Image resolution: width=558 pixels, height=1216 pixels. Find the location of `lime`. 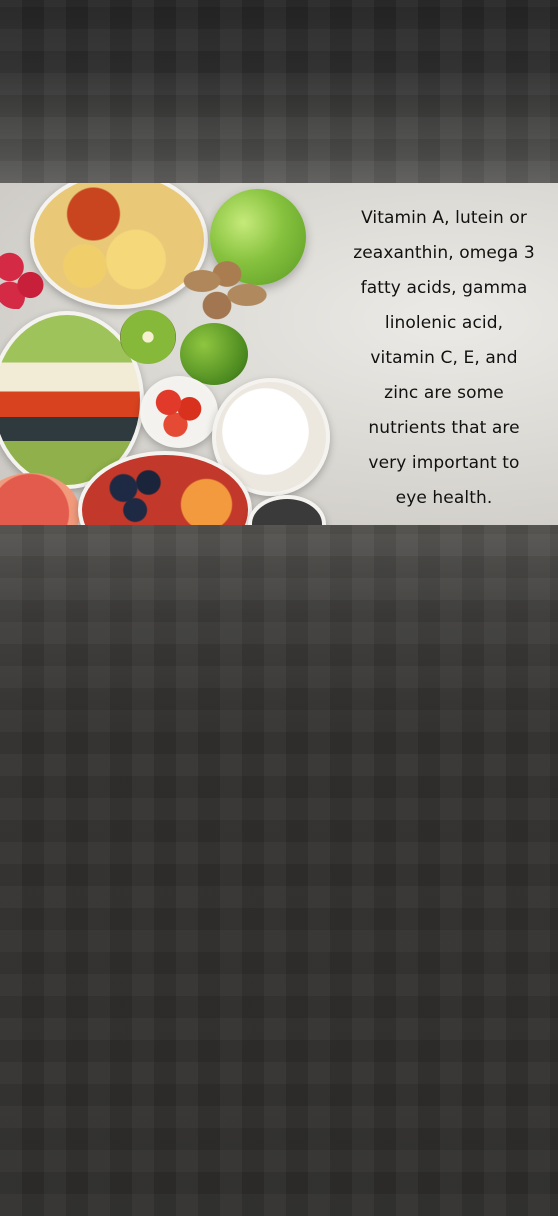

lime is located at coordinates (214, 354).